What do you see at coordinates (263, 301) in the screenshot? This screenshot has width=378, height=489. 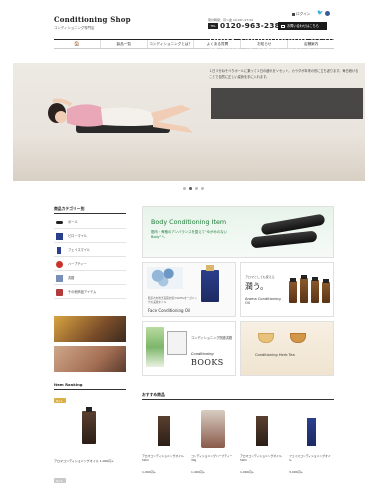 I see `promo-title: Aroma Conditioning Oil` at bounding box center [263, 301].